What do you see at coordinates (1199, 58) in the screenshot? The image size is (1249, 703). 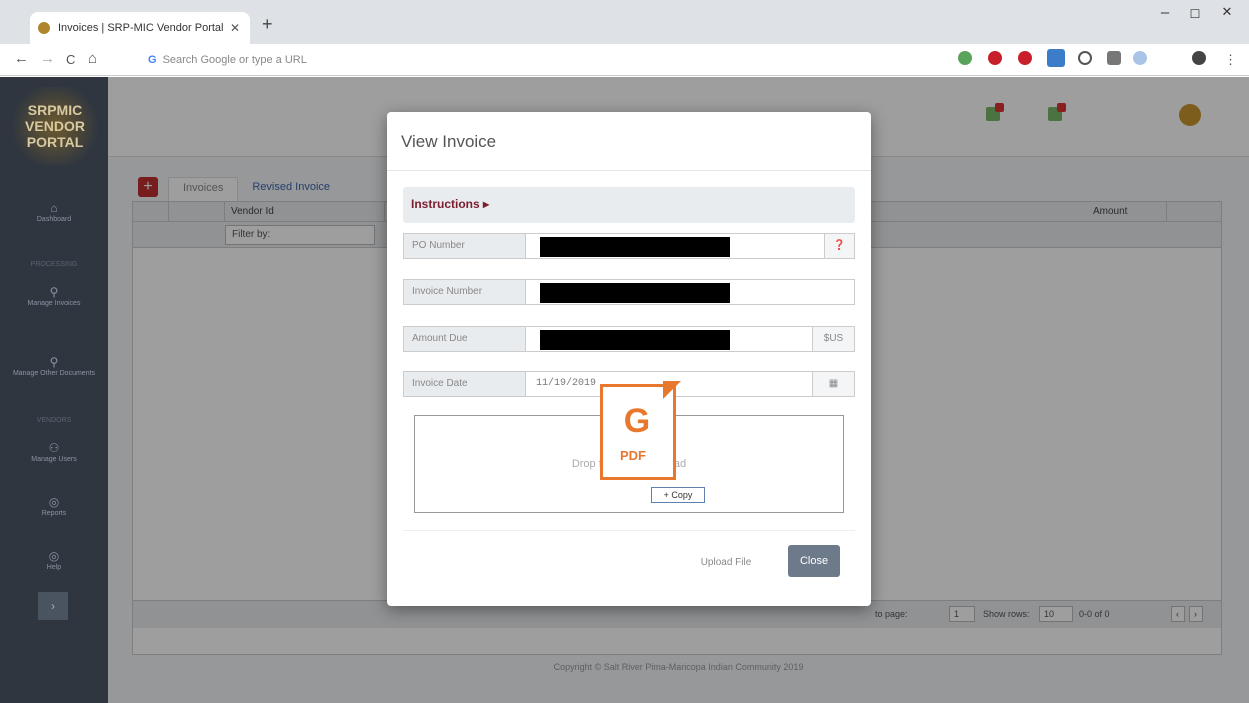 I see `profile-avatar-icon` at bounding box center [1199, 58].